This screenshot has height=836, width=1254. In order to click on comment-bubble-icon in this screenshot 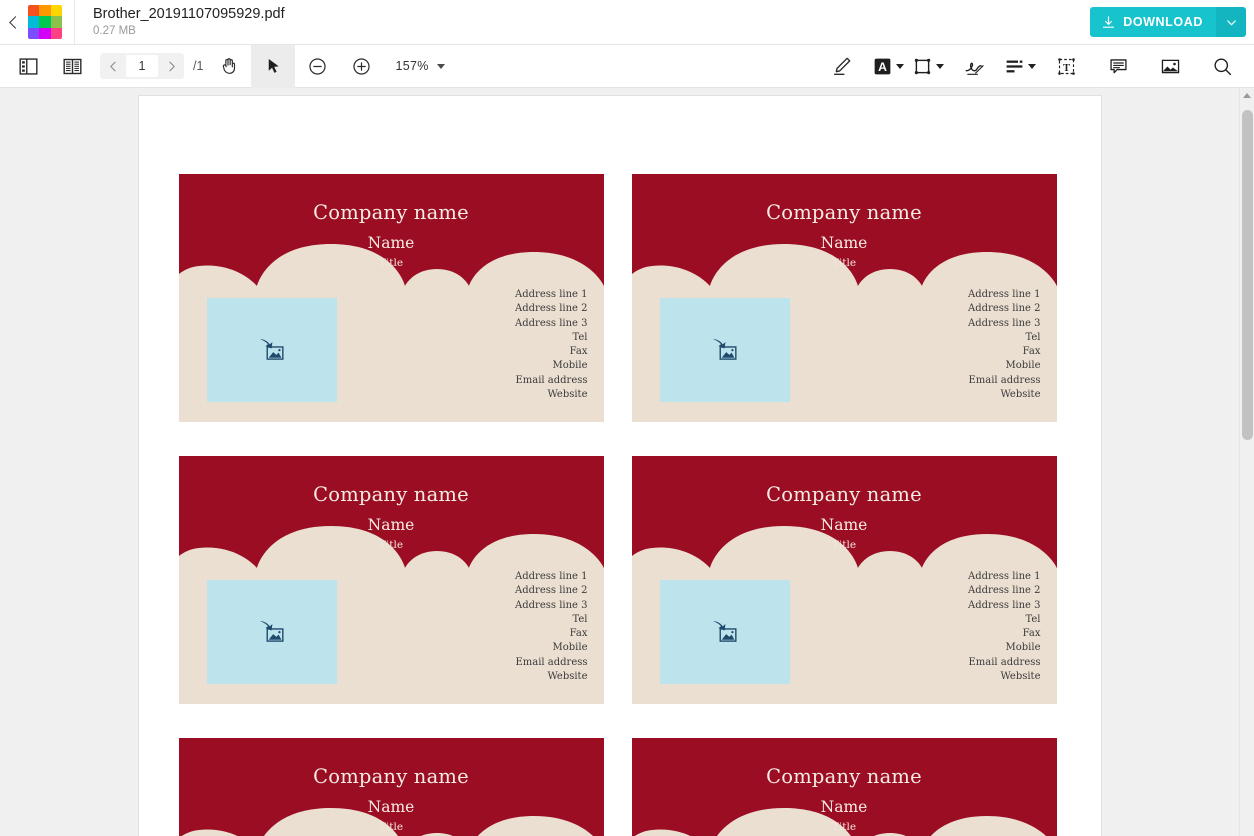, I will do `click(1118, 65)`.